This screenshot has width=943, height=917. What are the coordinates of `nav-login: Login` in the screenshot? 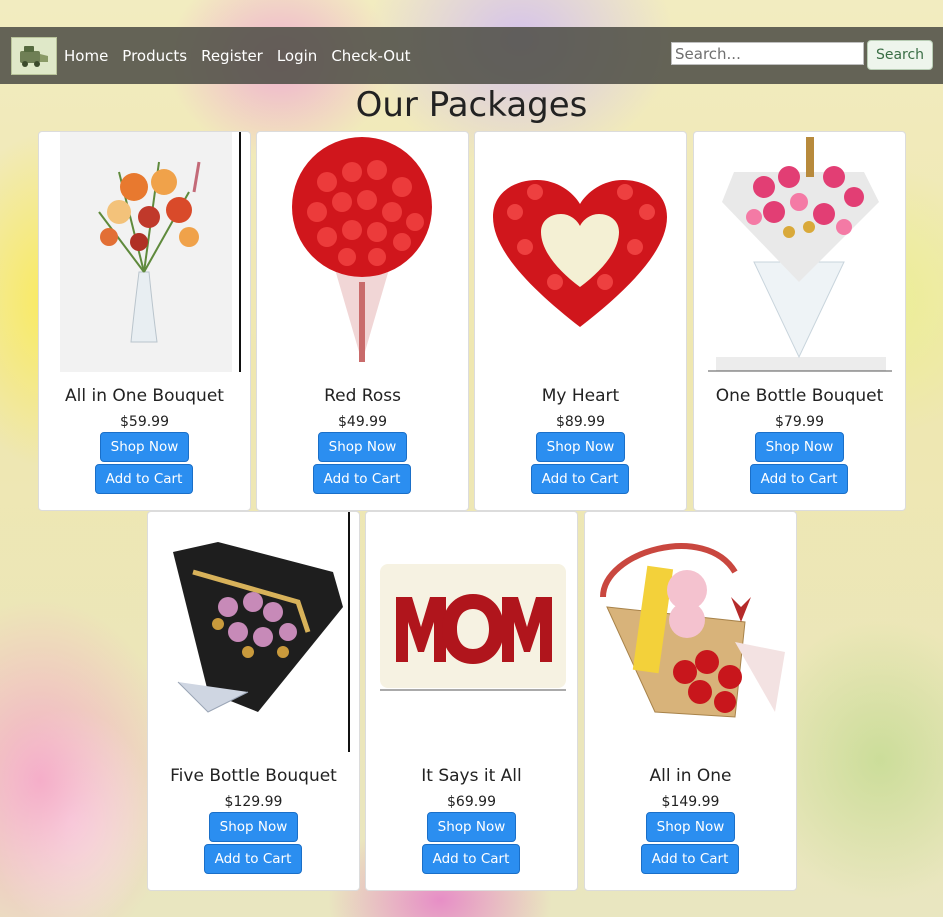 It's located at (297, 56).